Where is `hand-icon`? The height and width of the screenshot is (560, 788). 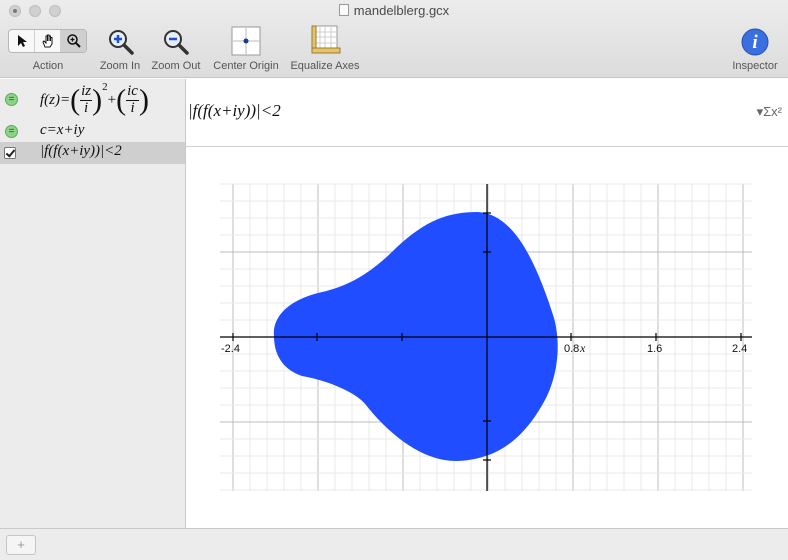 hand-icon is located at coordinates (46, 41).